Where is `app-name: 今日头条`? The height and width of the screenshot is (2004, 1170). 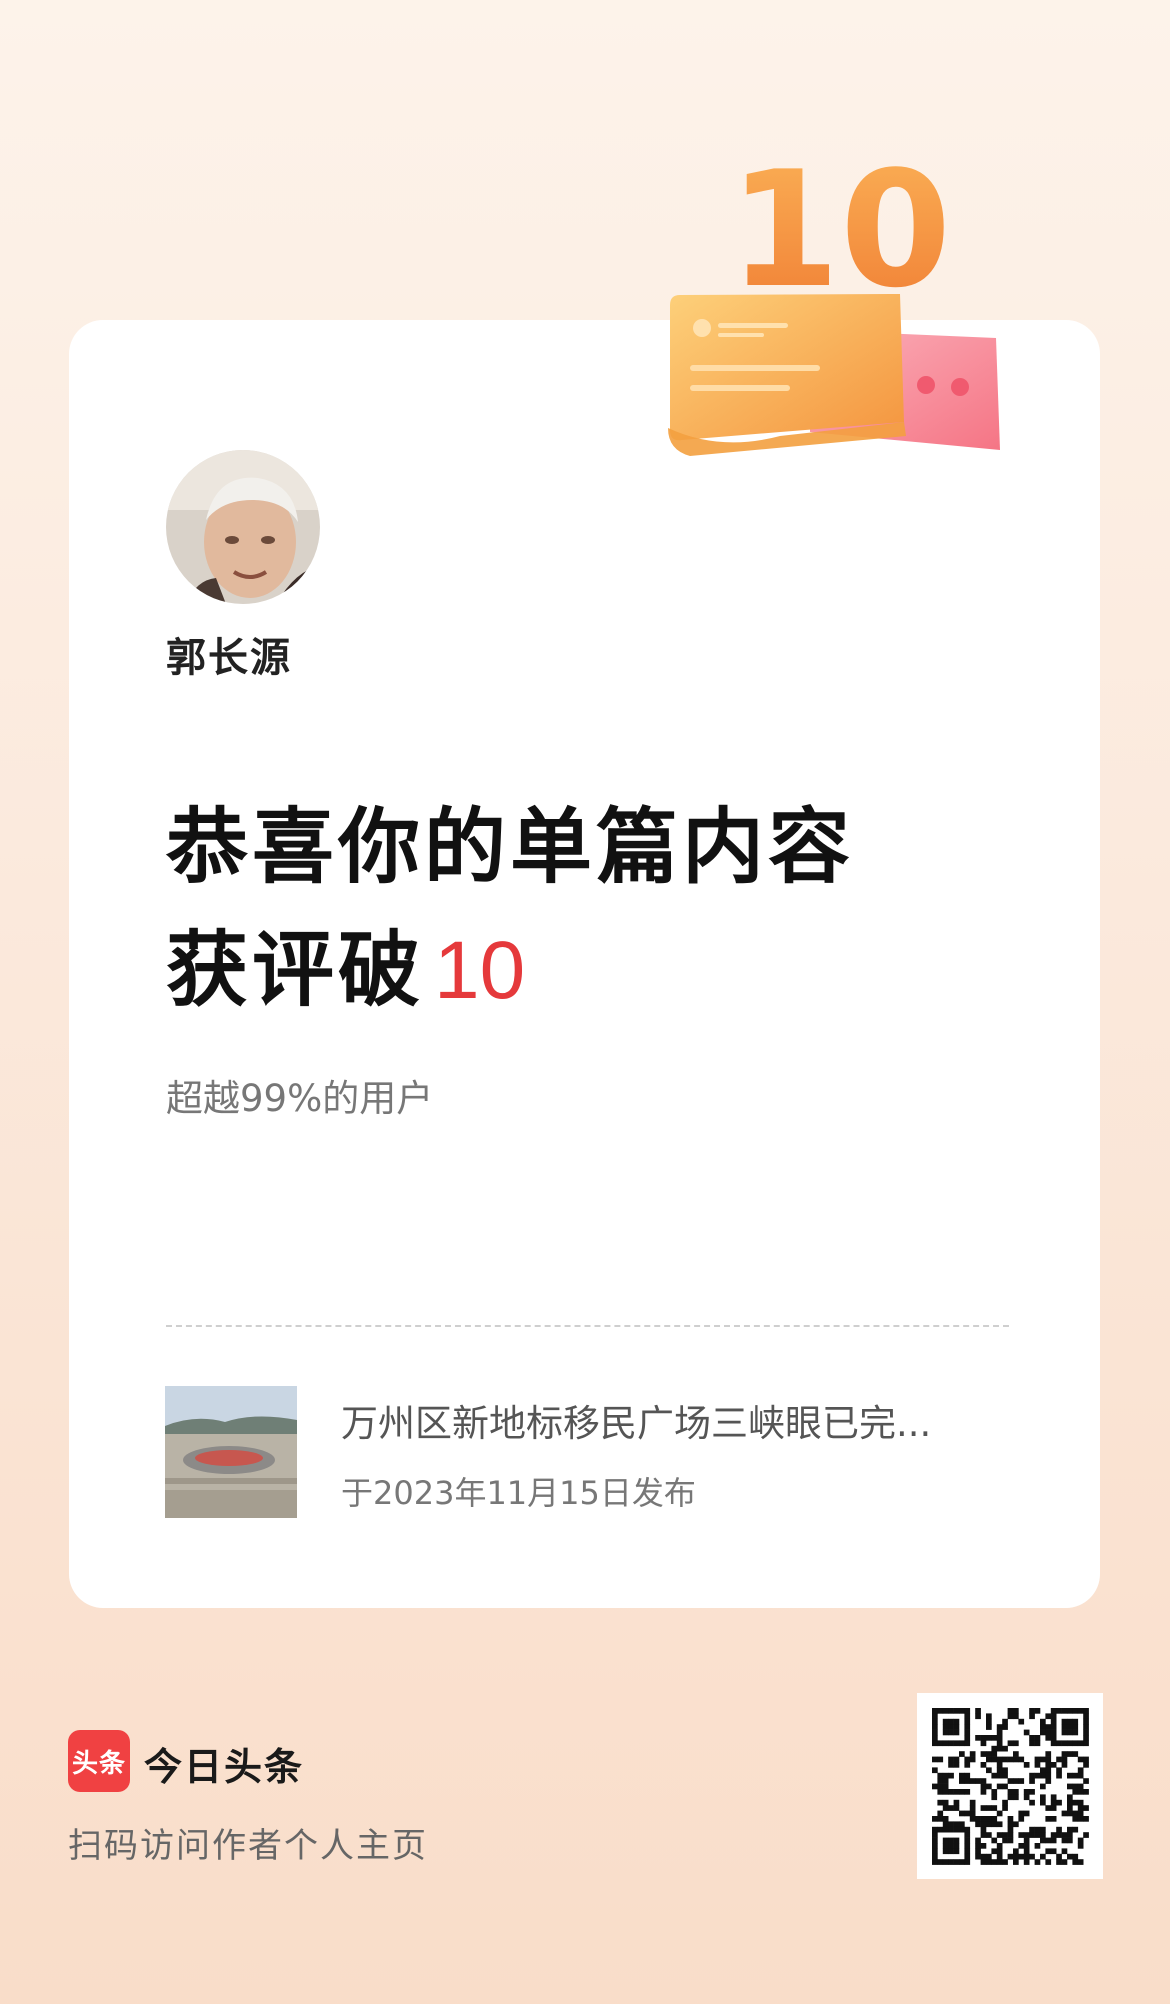 app-name: 今日头条 is located at coordinates (224, 1767).